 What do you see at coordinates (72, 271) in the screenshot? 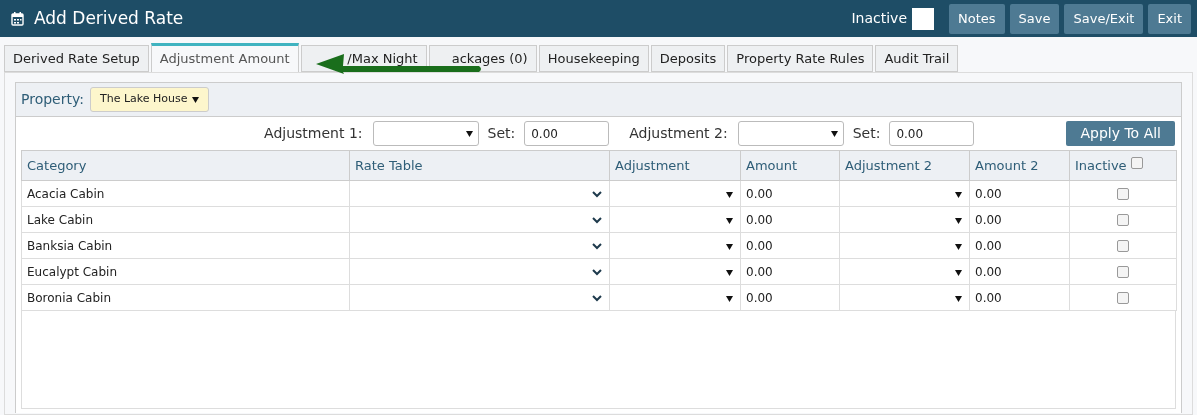
I see `table-cell: Eucalypt Cabin` at bounding box center [72, 271].